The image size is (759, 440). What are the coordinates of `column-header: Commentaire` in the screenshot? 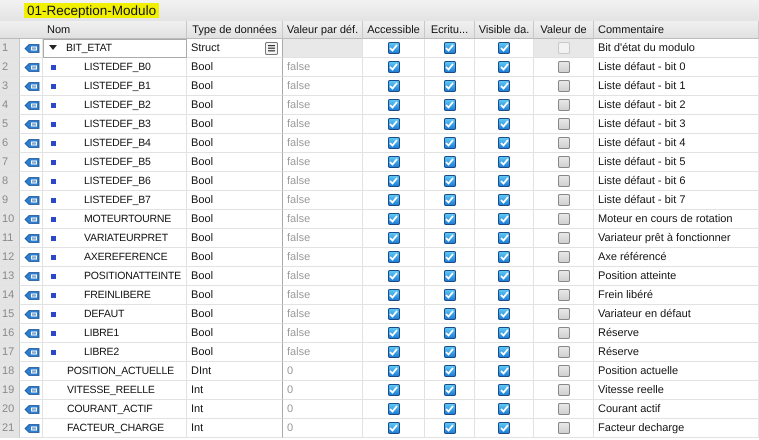 It's located at (676, 30).